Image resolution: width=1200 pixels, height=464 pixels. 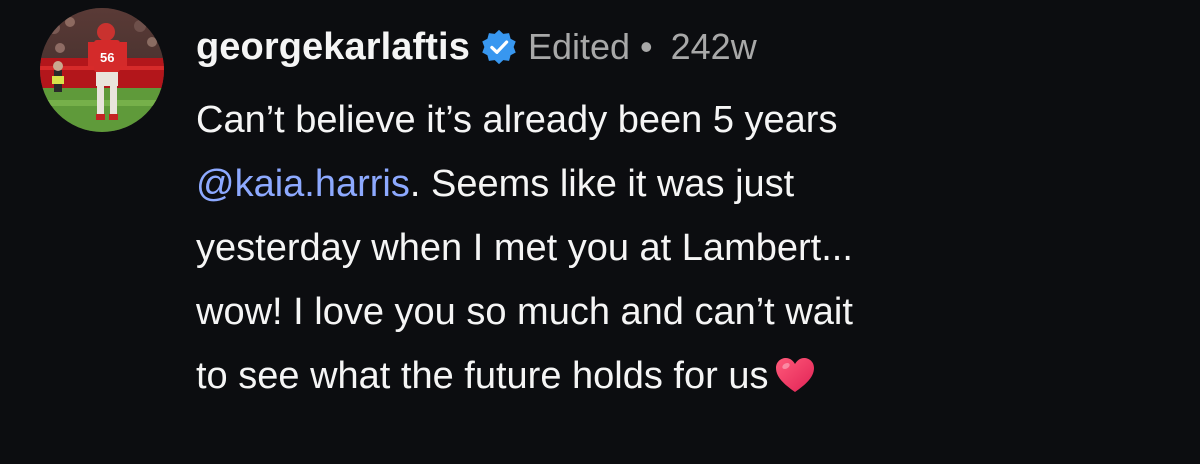 What do you see at coordinates (602, 184) in the screenshot?
I see `caption-line-2-text: . Seems like it was just` at bounding box center [602, 184].